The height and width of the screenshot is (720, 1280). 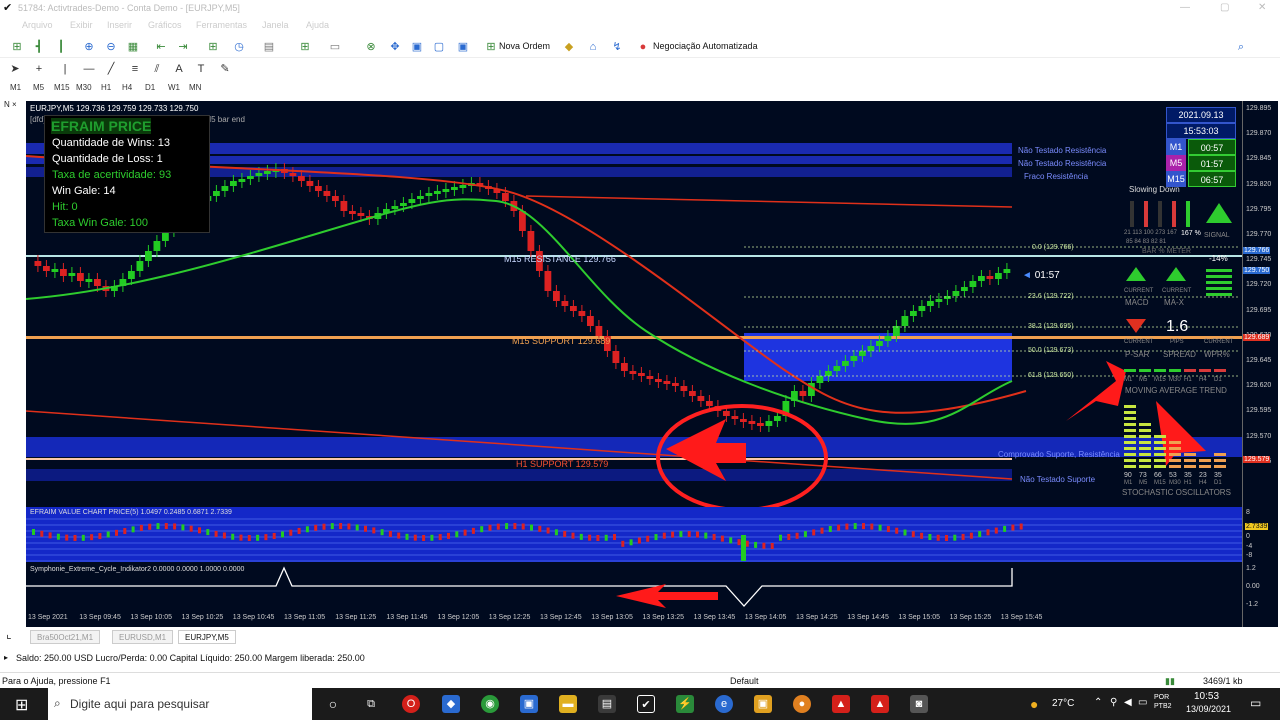 I want to click on tab-bra50: Bra50Oct21,M1, so click(x=65, y=637).